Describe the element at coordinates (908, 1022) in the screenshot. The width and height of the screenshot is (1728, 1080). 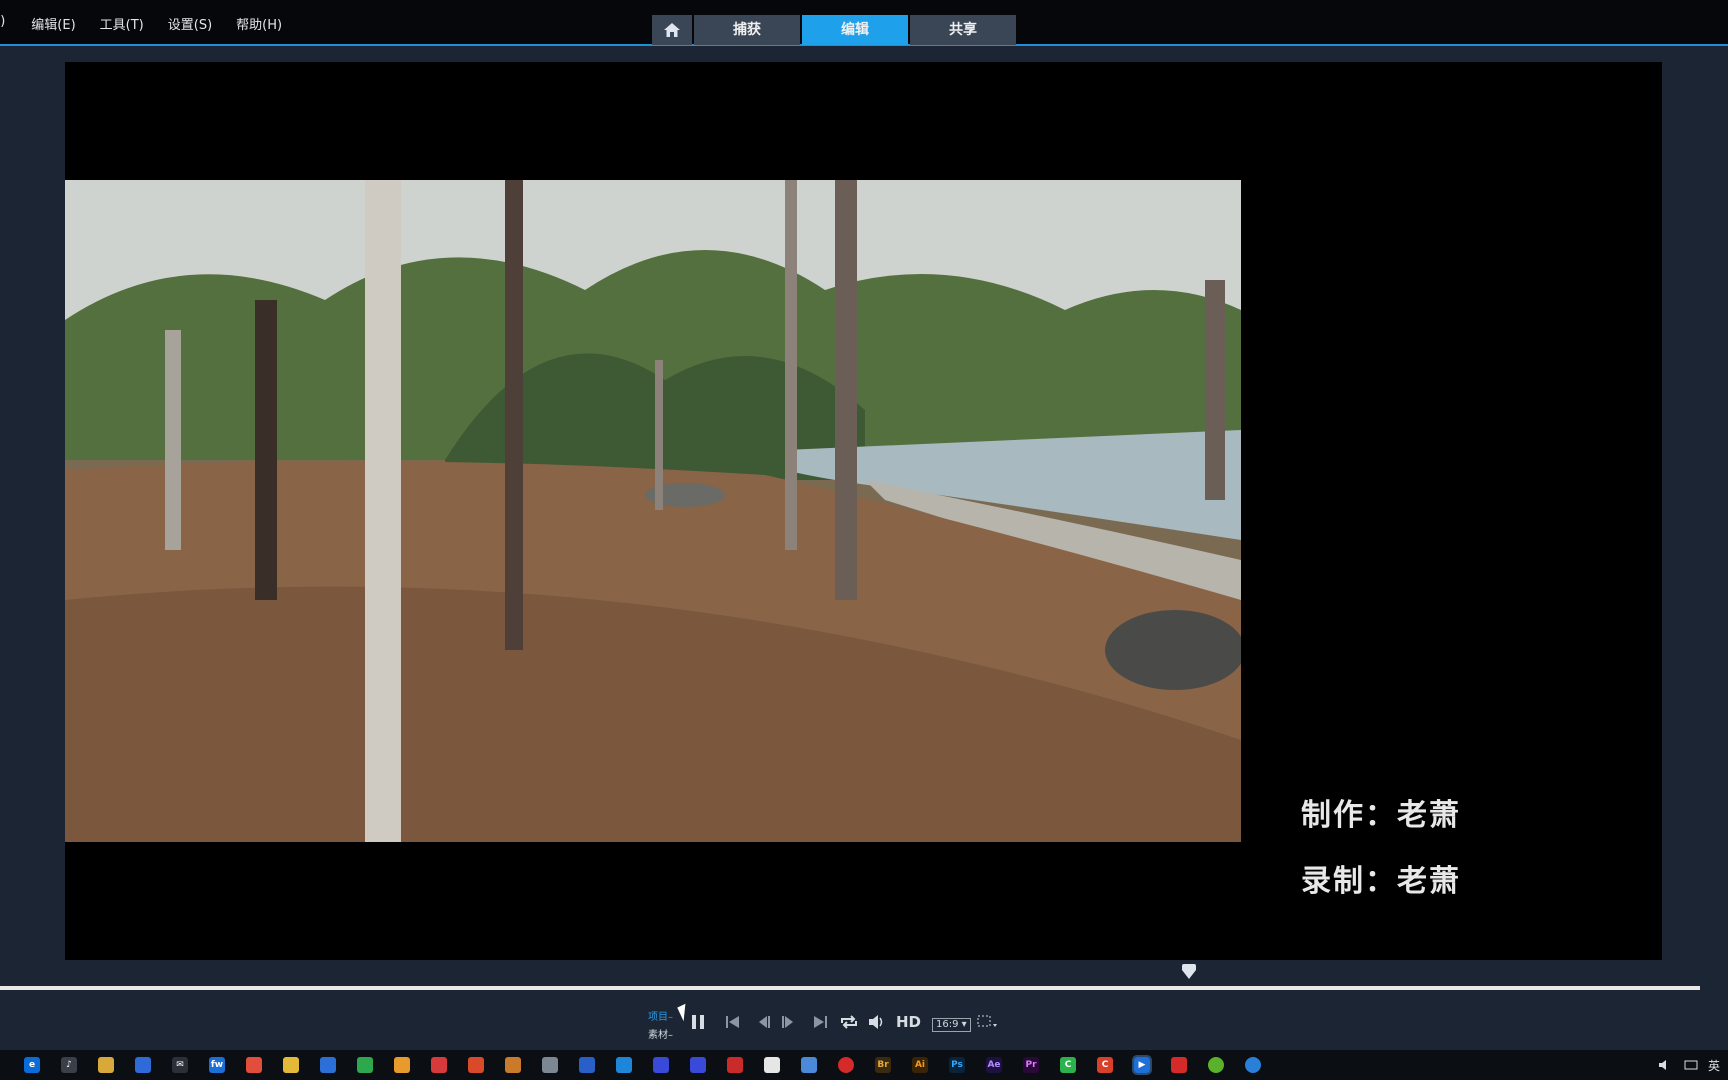
I see `hd-toggle: HD` at that location.